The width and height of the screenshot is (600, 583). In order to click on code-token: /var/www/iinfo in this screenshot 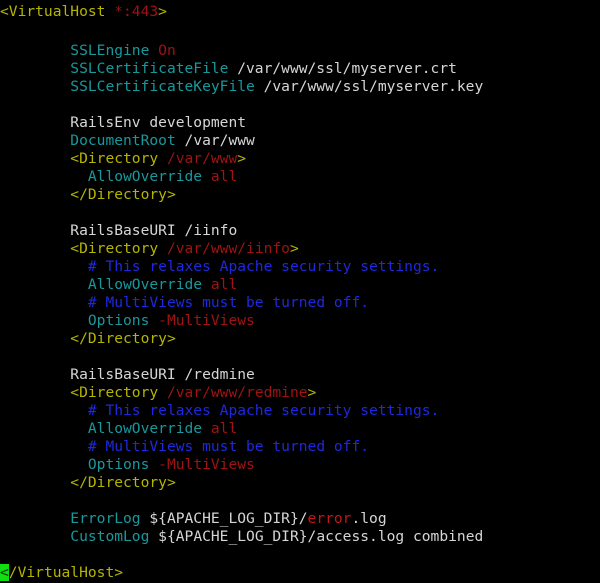, I will do `click(228, 248)`.